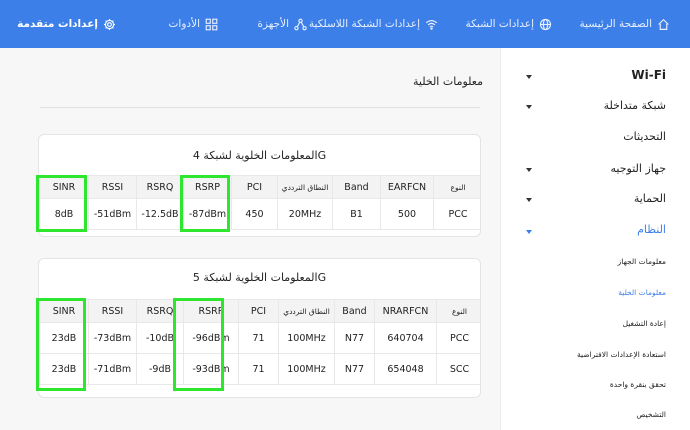 The height and width of the screenshot is (430, 690). Describe the element at coordinates (160, 187) in the screenshot. I see `header-rsrq: RSRQ` at that location.